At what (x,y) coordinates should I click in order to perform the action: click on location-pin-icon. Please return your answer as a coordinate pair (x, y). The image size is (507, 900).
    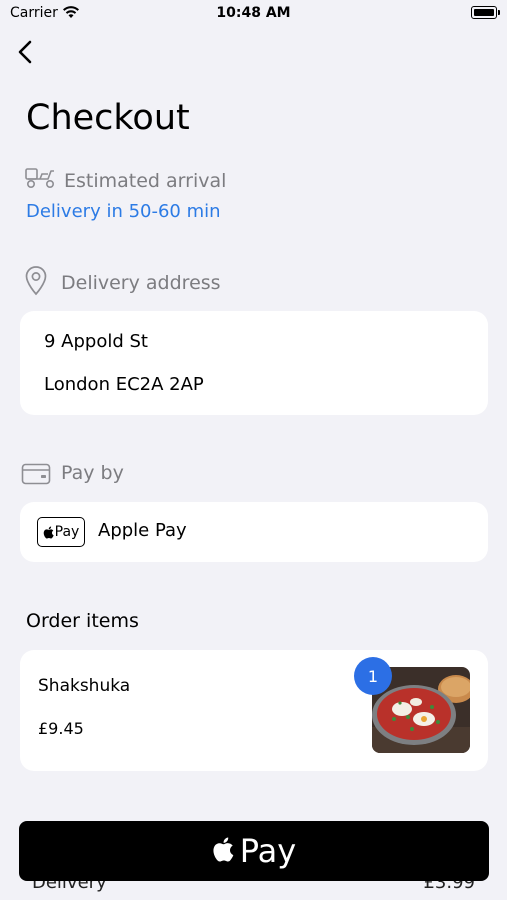
    Looking at the image, I should click on (36, 281).